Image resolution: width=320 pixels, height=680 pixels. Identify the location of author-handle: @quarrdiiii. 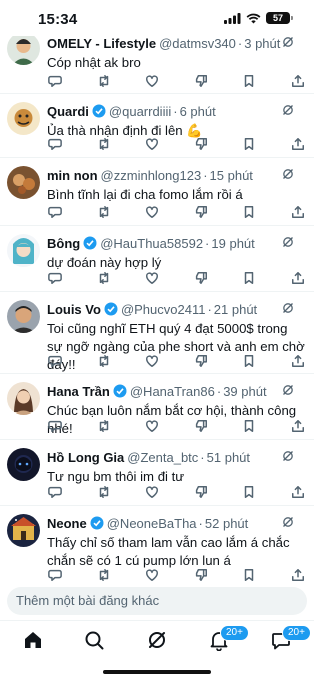
(140, 111).